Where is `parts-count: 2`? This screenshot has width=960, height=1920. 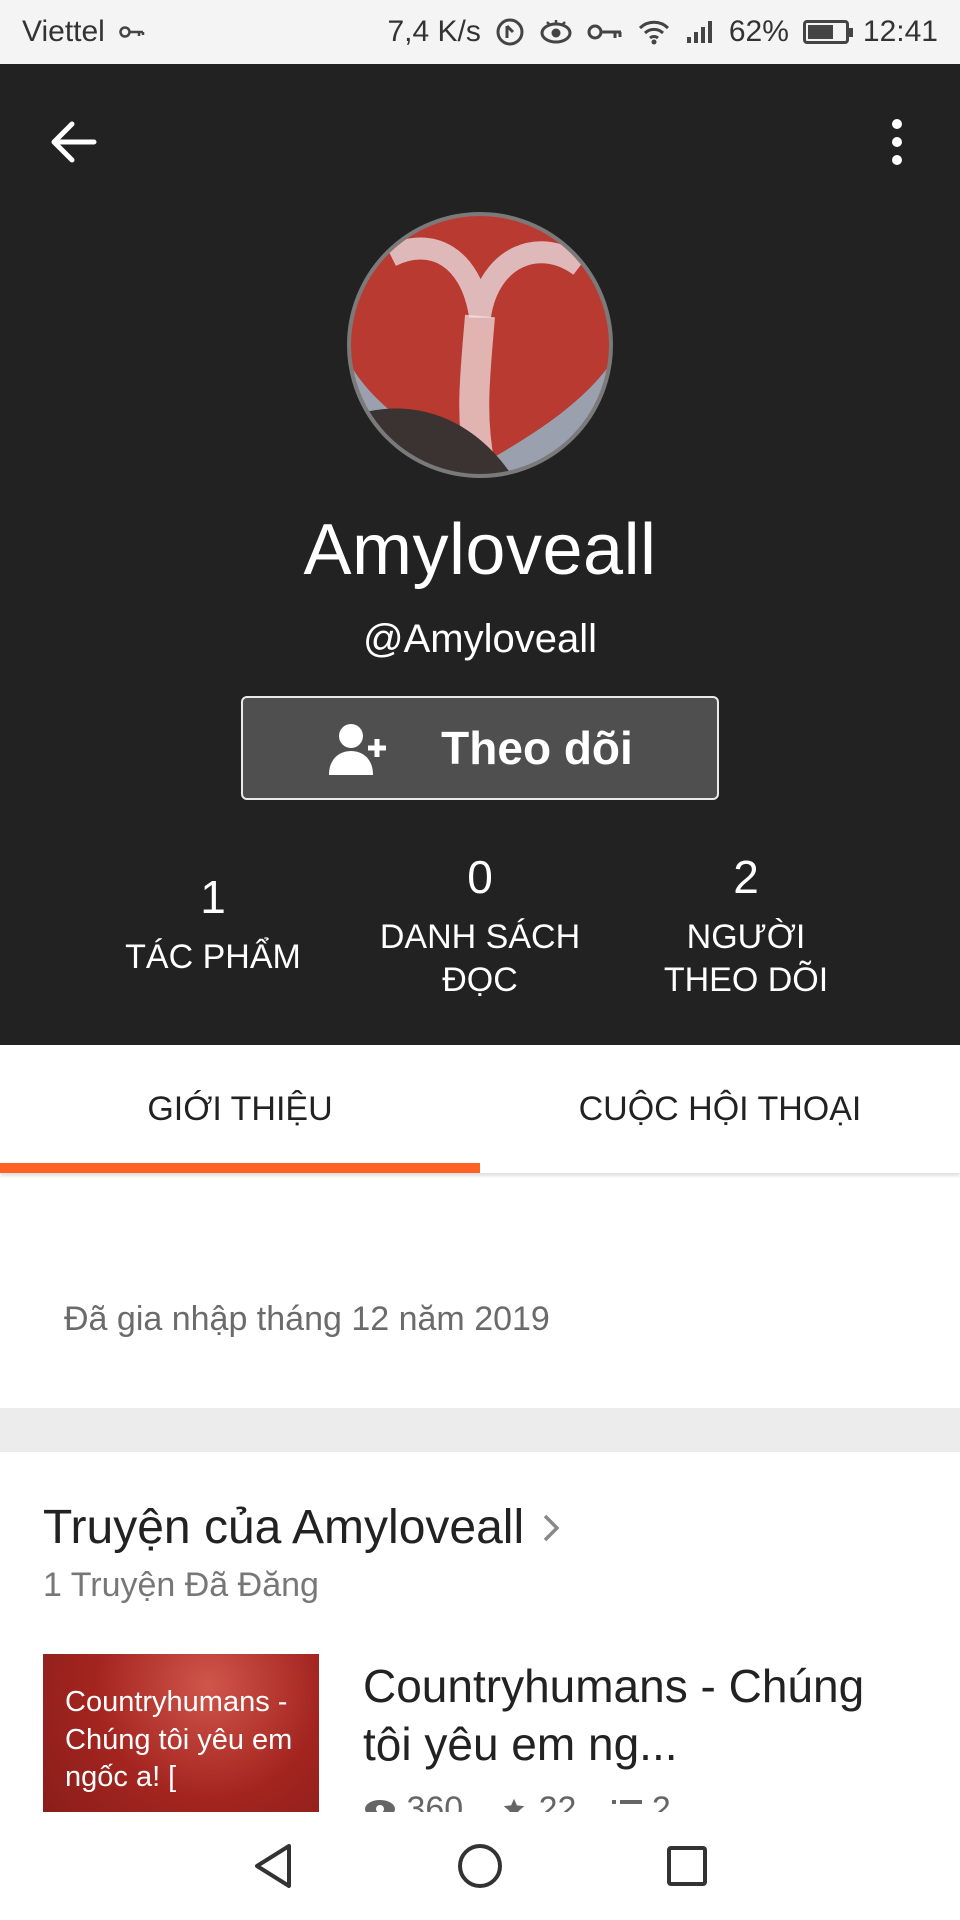 parts-count: 2 is located at coordinates (661, 1801).